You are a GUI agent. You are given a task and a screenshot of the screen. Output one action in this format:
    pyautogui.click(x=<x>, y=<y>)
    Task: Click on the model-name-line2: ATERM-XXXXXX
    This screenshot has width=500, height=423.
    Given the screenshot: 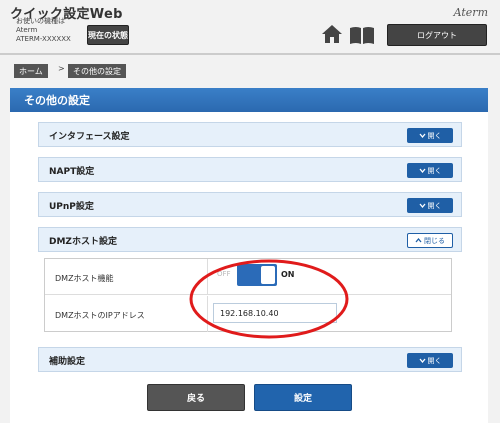 What is the action you would take?
    pyautogui.click(x=43, y=39)
    